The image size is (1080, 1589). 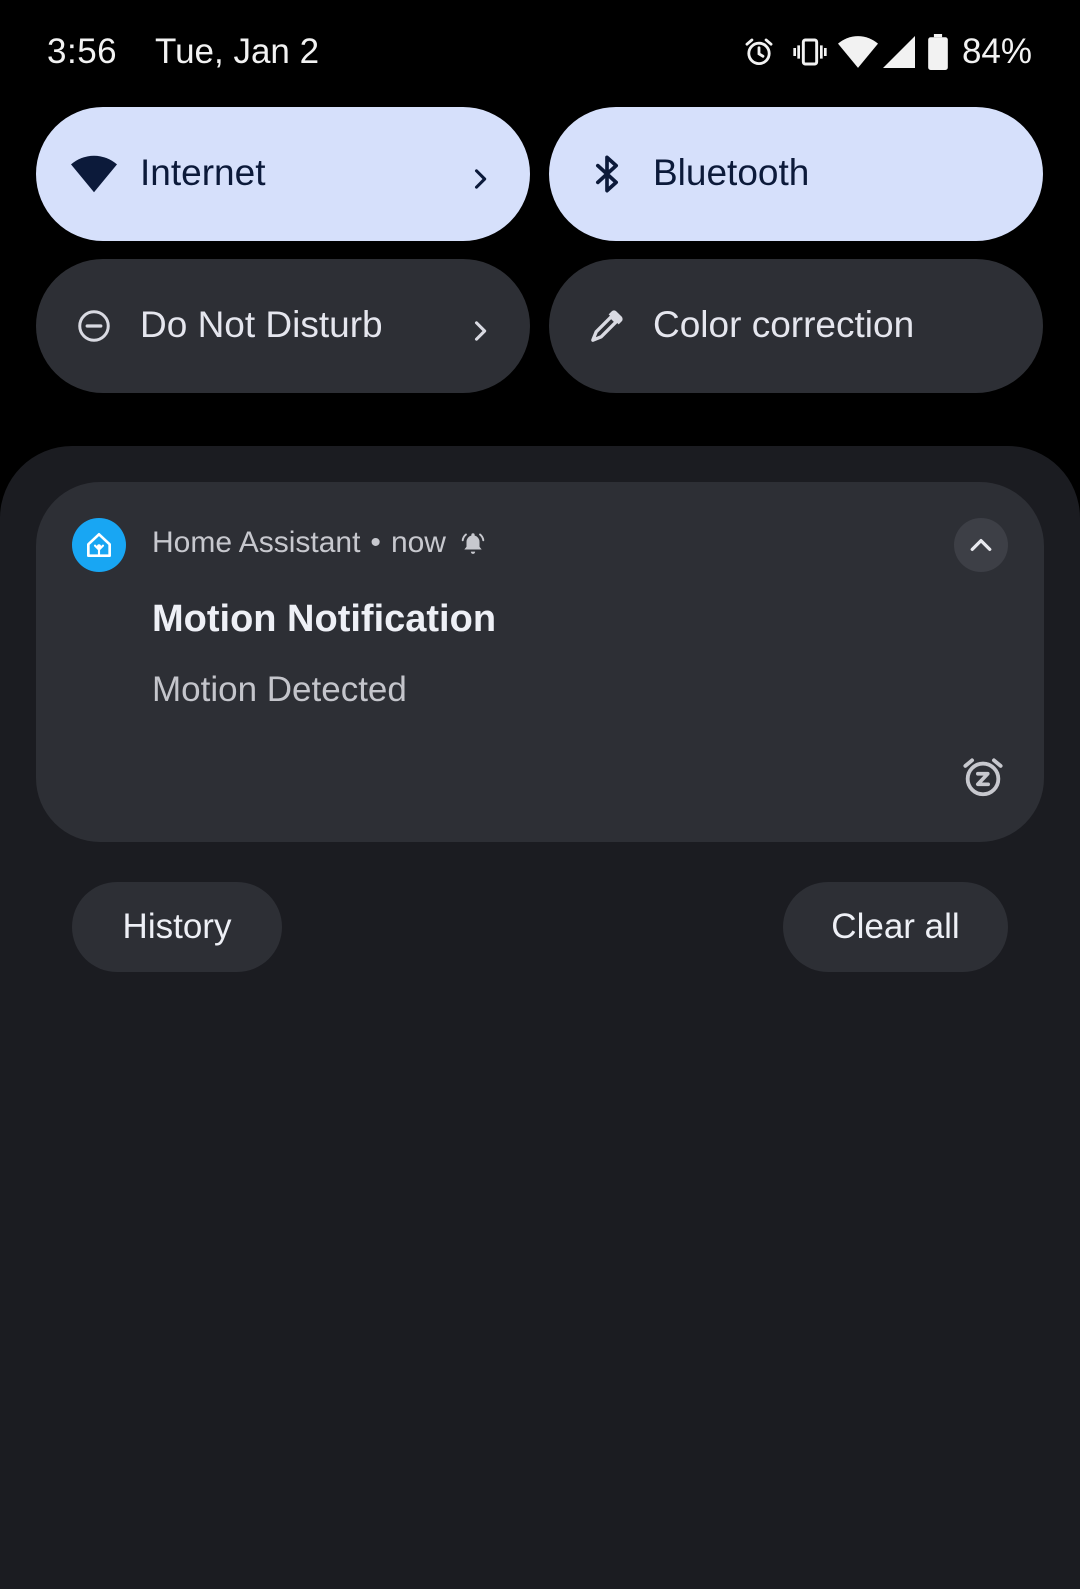 I want to click on chevron-up-icon, so click(x=981, y=545).